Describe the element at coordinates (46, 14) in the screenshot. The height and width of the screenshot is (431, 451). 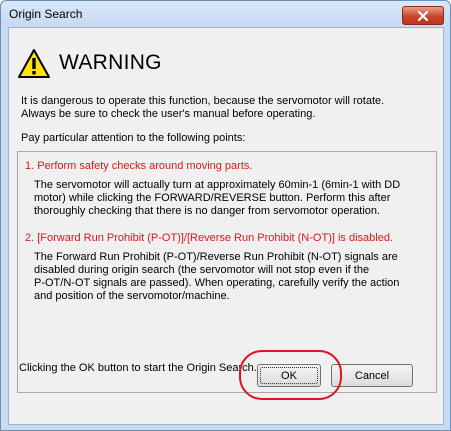
I see `window-title: Origin Search` at that location.